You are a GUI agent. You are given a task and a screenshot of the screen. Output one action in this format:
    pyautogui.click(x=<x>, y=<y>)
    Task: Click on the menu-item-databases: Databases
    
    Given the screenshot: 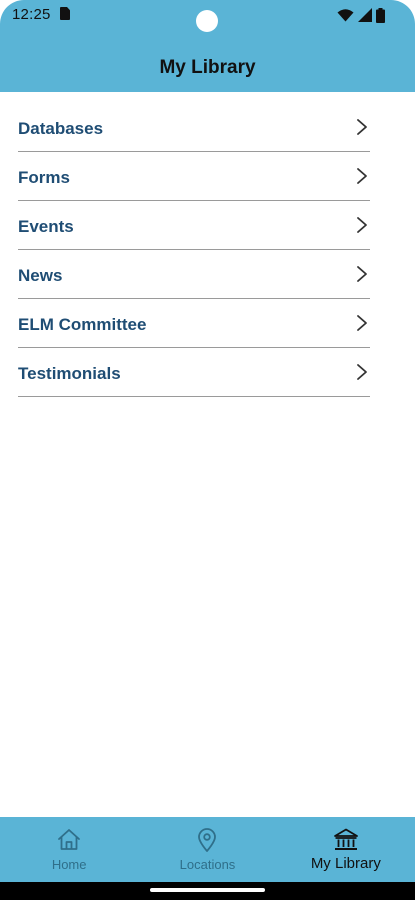 What is the action you would take?
    pyautogui.click(x=194, y=128)
    